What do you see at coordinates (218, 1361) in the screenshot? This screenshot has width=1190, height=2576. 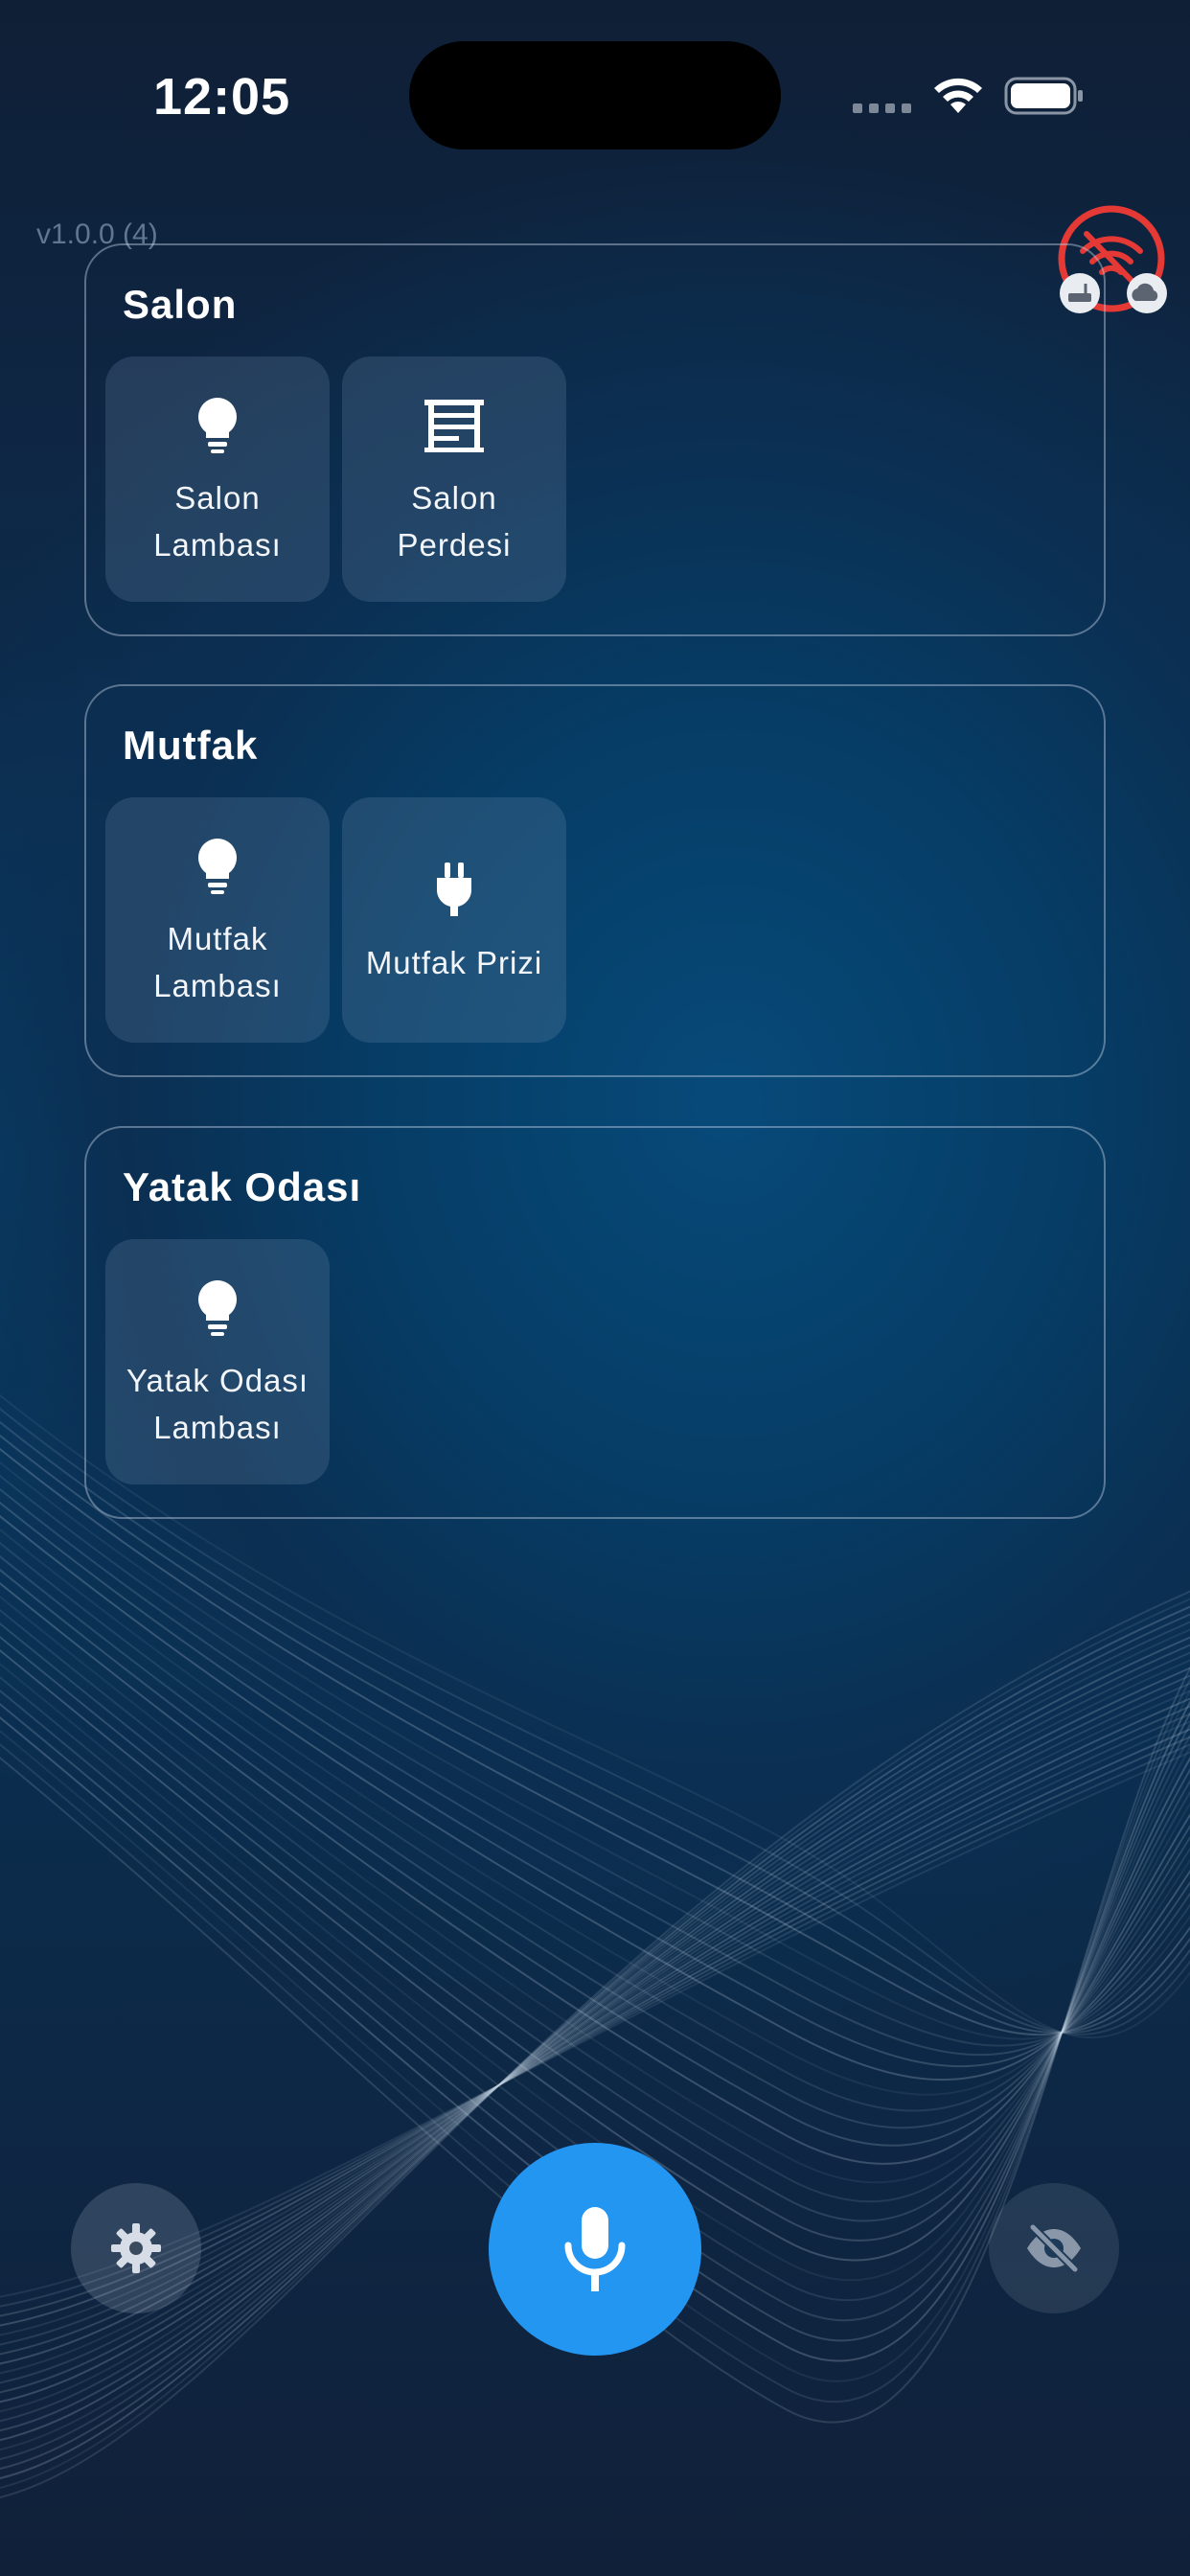 I see `device-tile-yatak-odasi-lambasi: Yatak Odası Lambası` at bounding box center [218, 1361].